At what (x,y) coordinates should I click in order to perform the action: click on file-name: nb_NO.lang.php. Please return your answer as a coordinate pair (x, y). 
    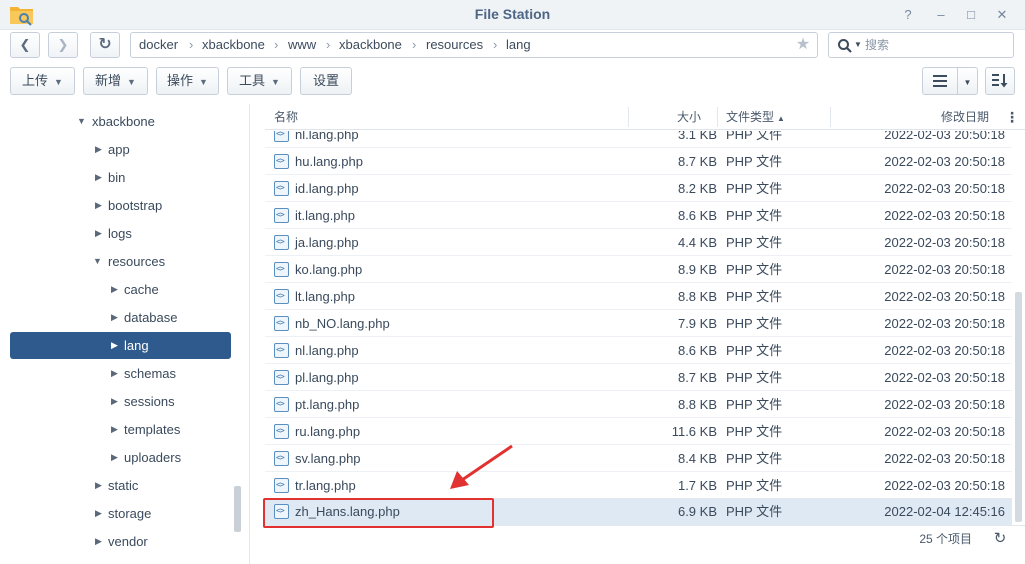
    Looking at the image, I should click on (342, 323).